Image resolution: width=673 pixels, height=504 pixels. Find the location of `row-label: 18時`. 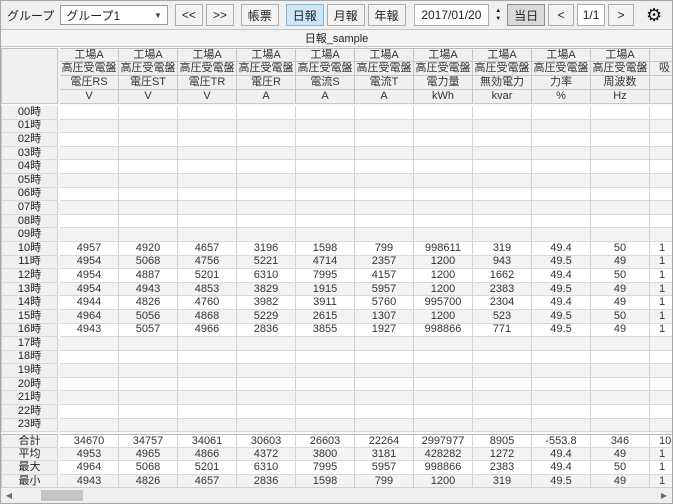

row-label: 18時 is located at coordinates (29, 357).